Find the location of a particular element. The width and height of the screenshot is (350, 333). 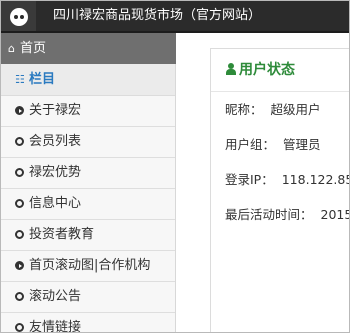

sidebar-section-columns: ☷ 栏目 is located at coordinates (88, 80).